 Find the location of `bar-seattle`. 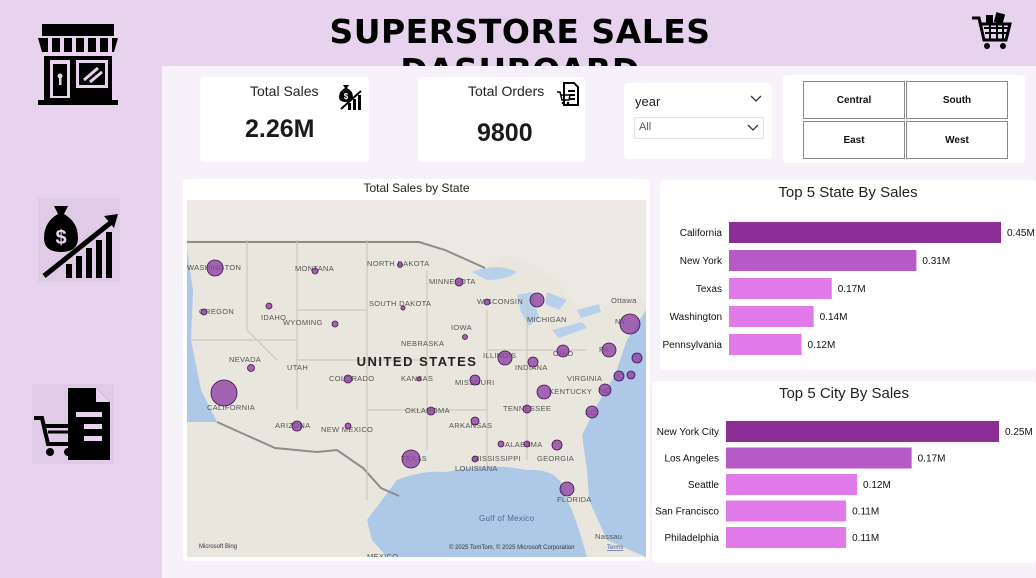

bar-seattle is located at coordinates (792, 484).